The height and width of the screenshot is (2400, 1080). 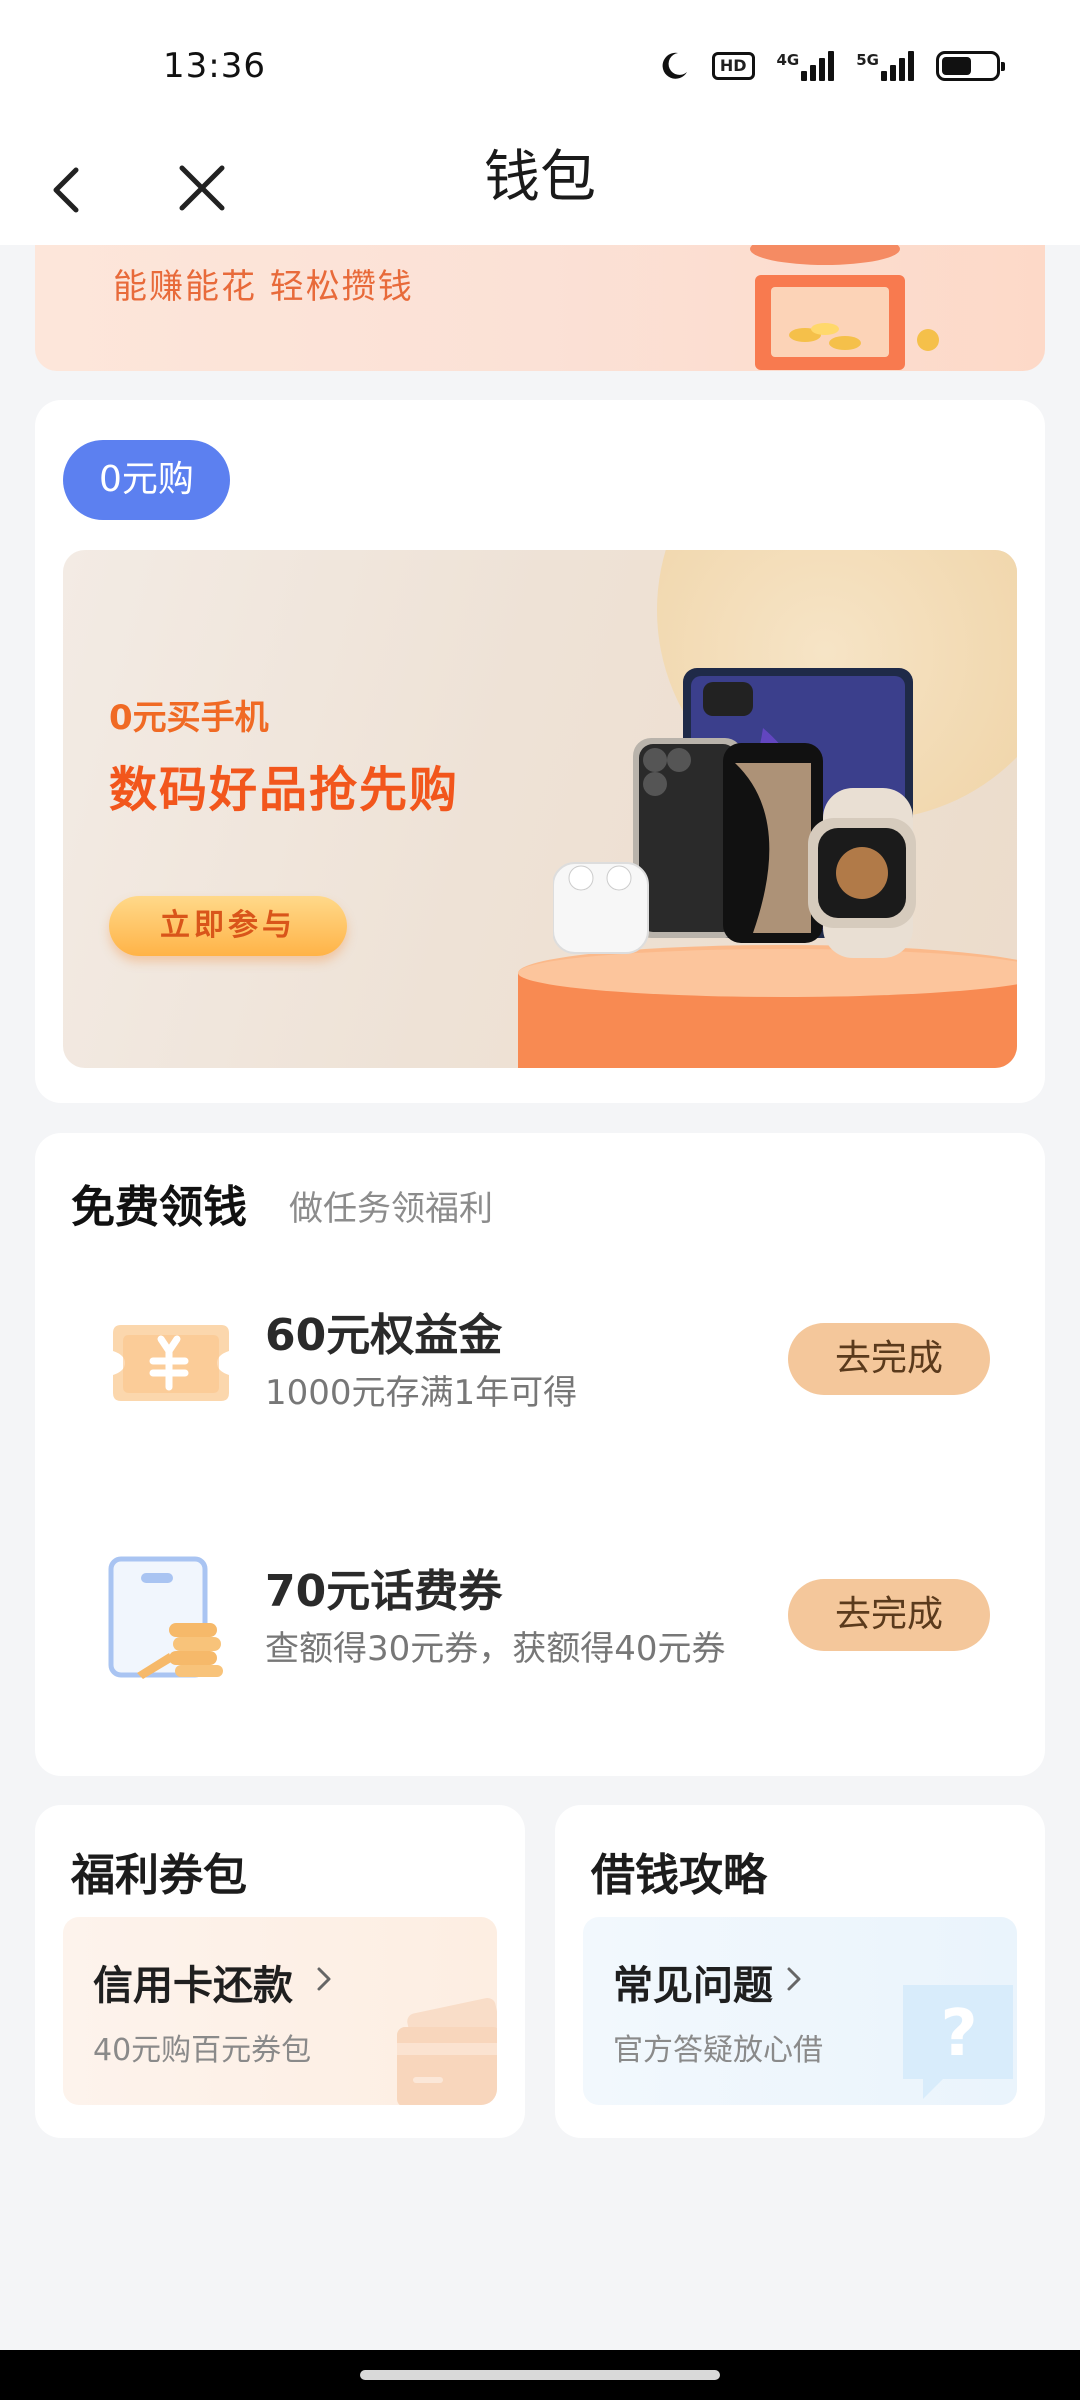 I want to click on close-icon, so click(x=202, y=188).